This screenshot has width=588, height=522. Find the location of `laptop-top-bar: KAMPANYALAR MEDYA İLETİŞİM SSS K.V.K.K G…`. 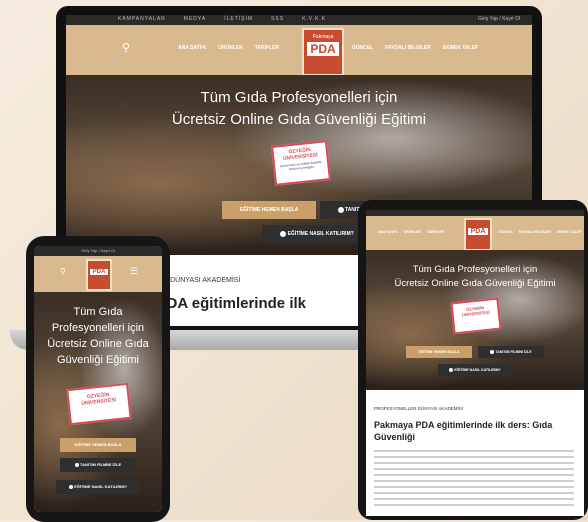

laptop-top-bar: KAMPANYALAR MEDYA İLETİŞİM SSS K.V.K.K G… is located at coordinates (299, 20).